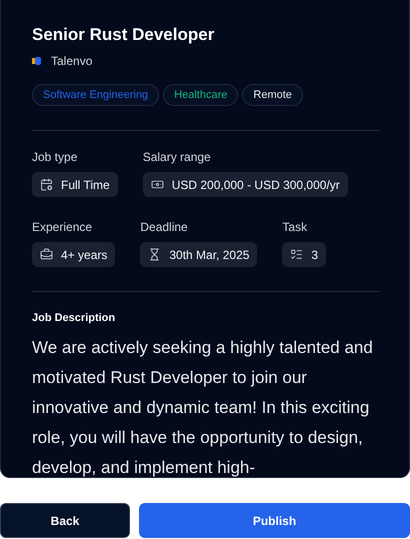 The height and width of the screenshot is (539, 410). What do you see at coordinates (199, 254) in the screenshot?
I see `field-value-chip: 30th Mar, 2025` at bounding box center [199, 254].